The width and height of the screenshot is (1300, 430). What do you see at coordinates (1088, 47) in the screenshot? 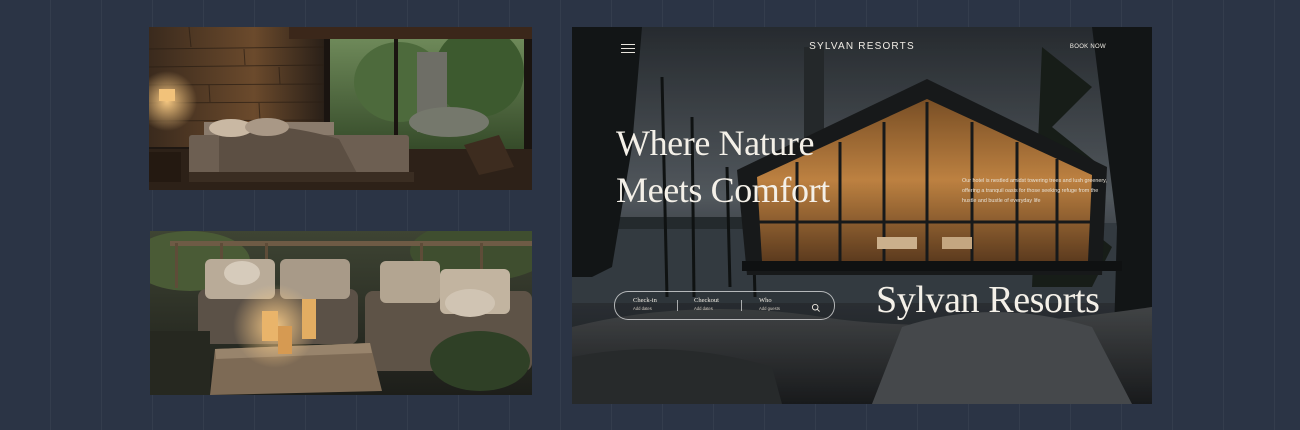
I see `book-now-link: BOOK NOW` at bounding box center [1088, 47].